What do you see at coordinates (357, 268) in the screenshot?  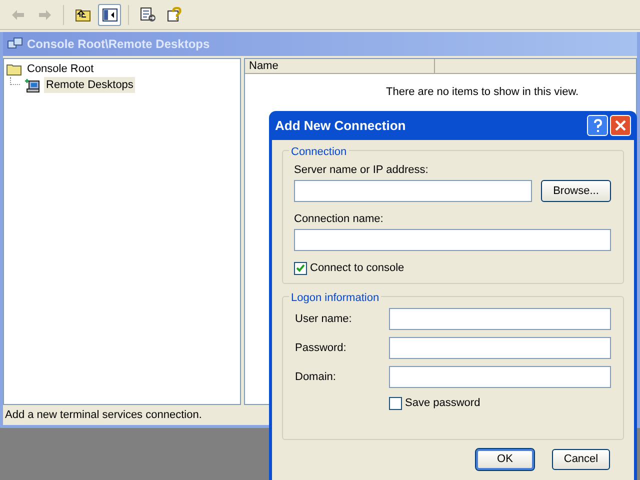 I see `checkbox-label: Connect to console` at bounding box center [357, 268].